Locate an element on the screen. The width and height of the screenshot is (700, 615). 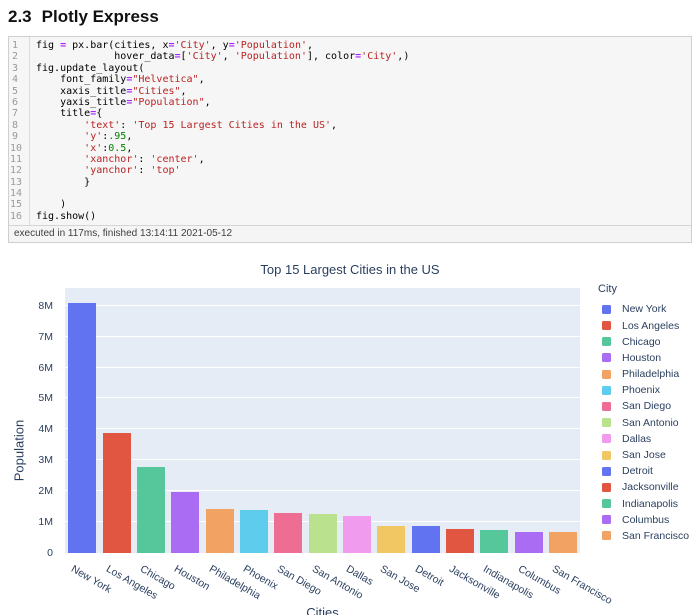
legend-item-chicago: Chicago is located at coordinates (648, 342).